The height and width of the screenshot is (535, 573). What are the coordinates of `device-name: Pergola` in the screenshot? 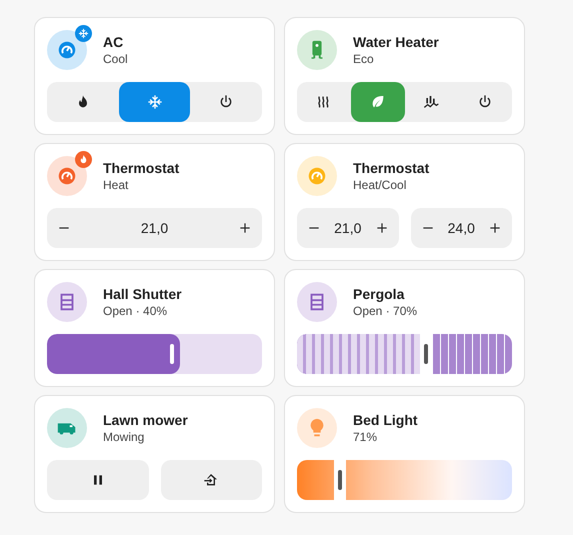 It's located at (379, 294).